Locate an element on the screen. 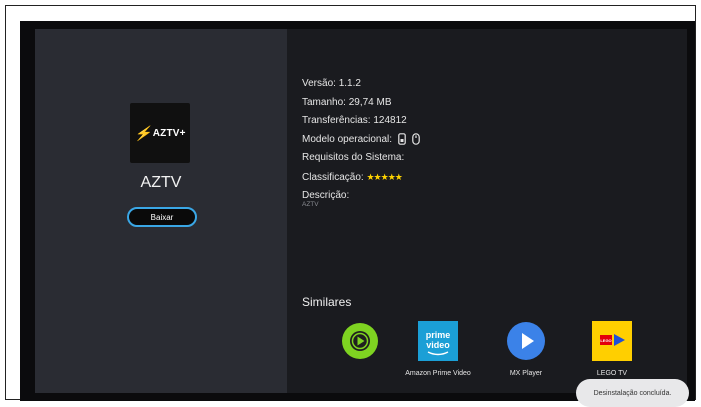 Image resolution: width=701 pixels, height=407 pixels. rating-row: Classificação: ★★★★★ is located at coordinates (361, 177).